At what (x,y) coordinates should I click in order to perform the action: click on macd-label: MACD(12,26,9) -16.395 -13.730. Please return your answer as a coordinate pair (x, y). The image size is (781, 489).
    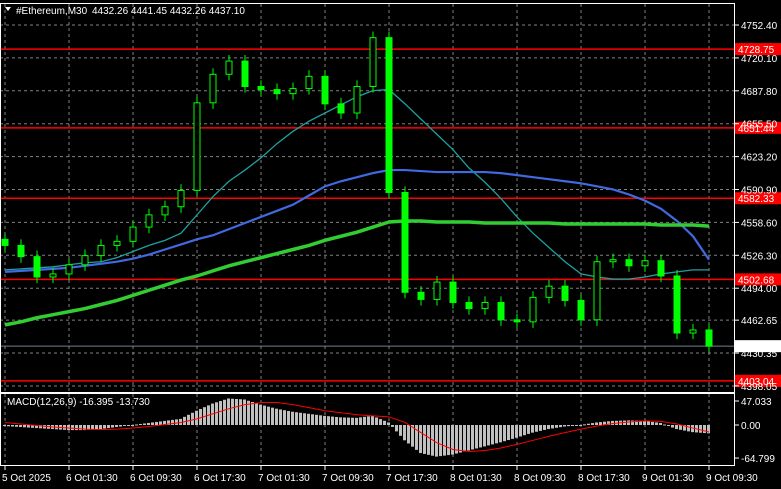
    Looking at the image, I should click on (78, 402).